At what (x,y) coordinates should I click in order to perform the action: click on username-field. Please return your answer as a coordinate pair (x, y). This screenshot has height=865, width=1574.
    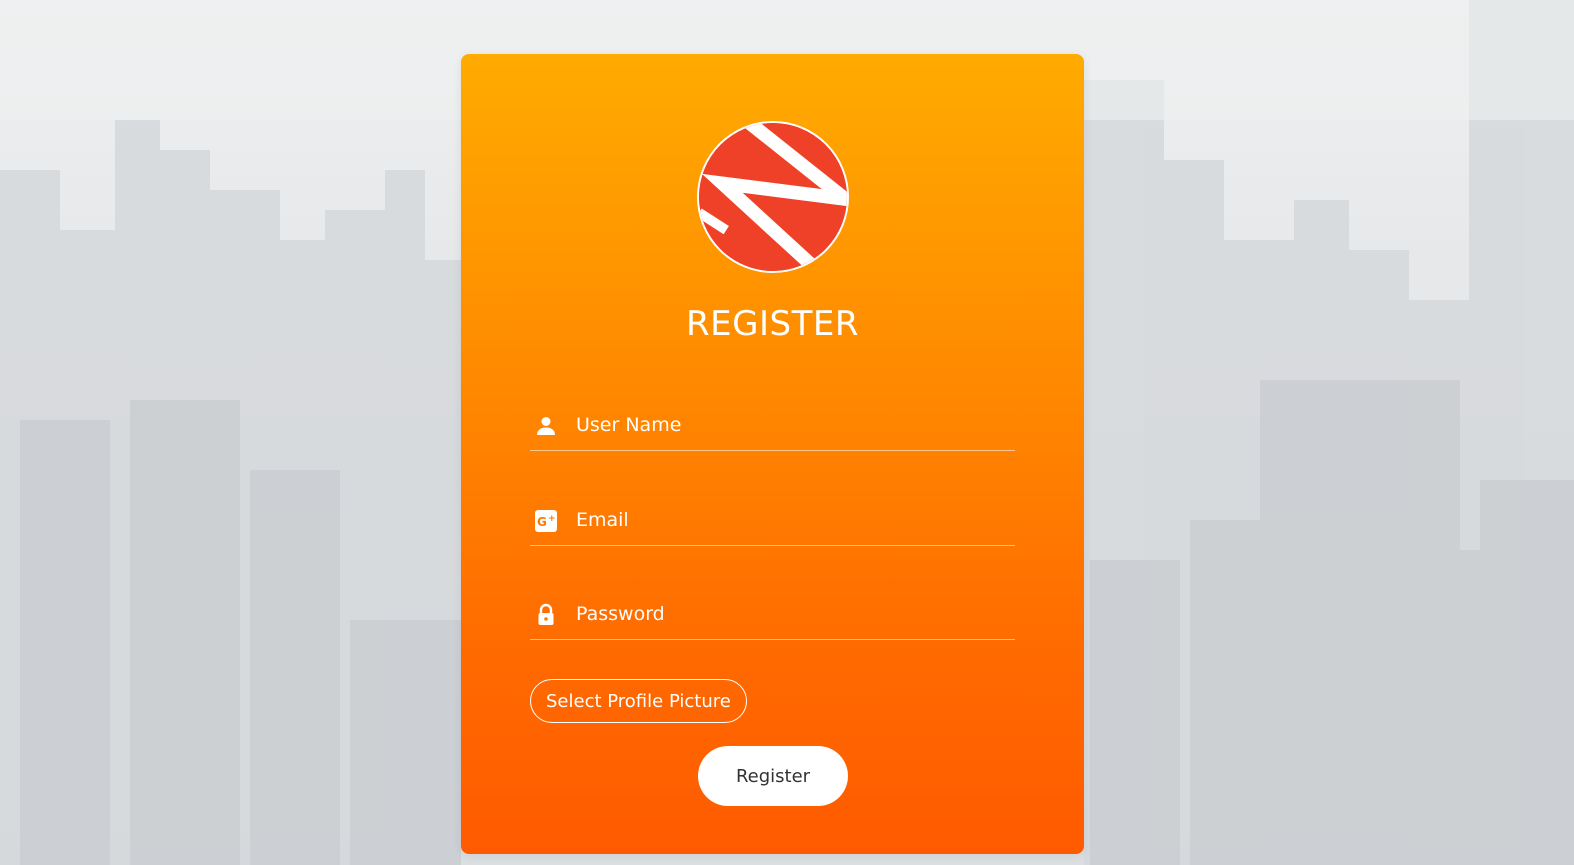
    Looking at the image, I should click on (772, 428).